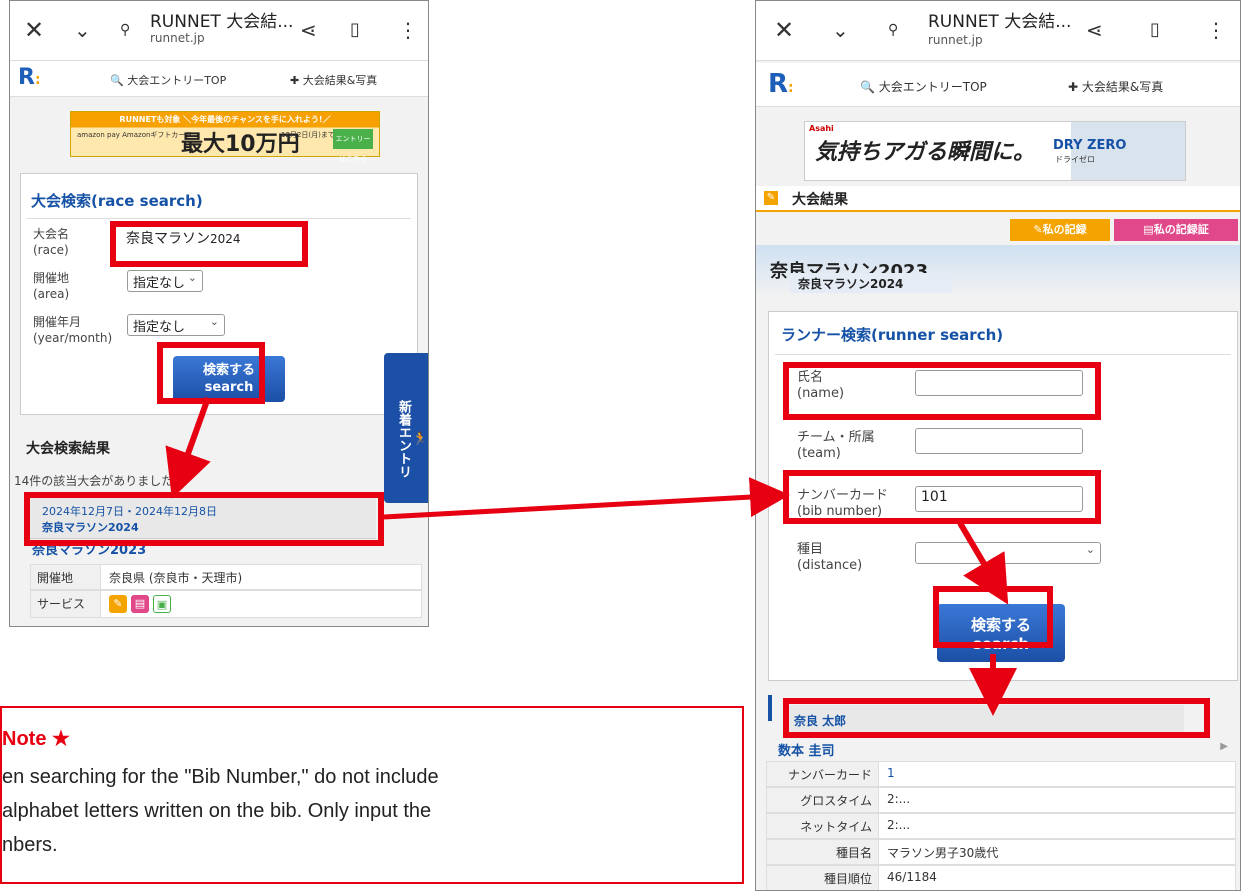 The height and width of the screenshot is (891, 1245). What do you see at coordinates (68, 449) in the screenshot?
I see `race-results-heading: 大会検索結果` at bounding box center [68, 449].